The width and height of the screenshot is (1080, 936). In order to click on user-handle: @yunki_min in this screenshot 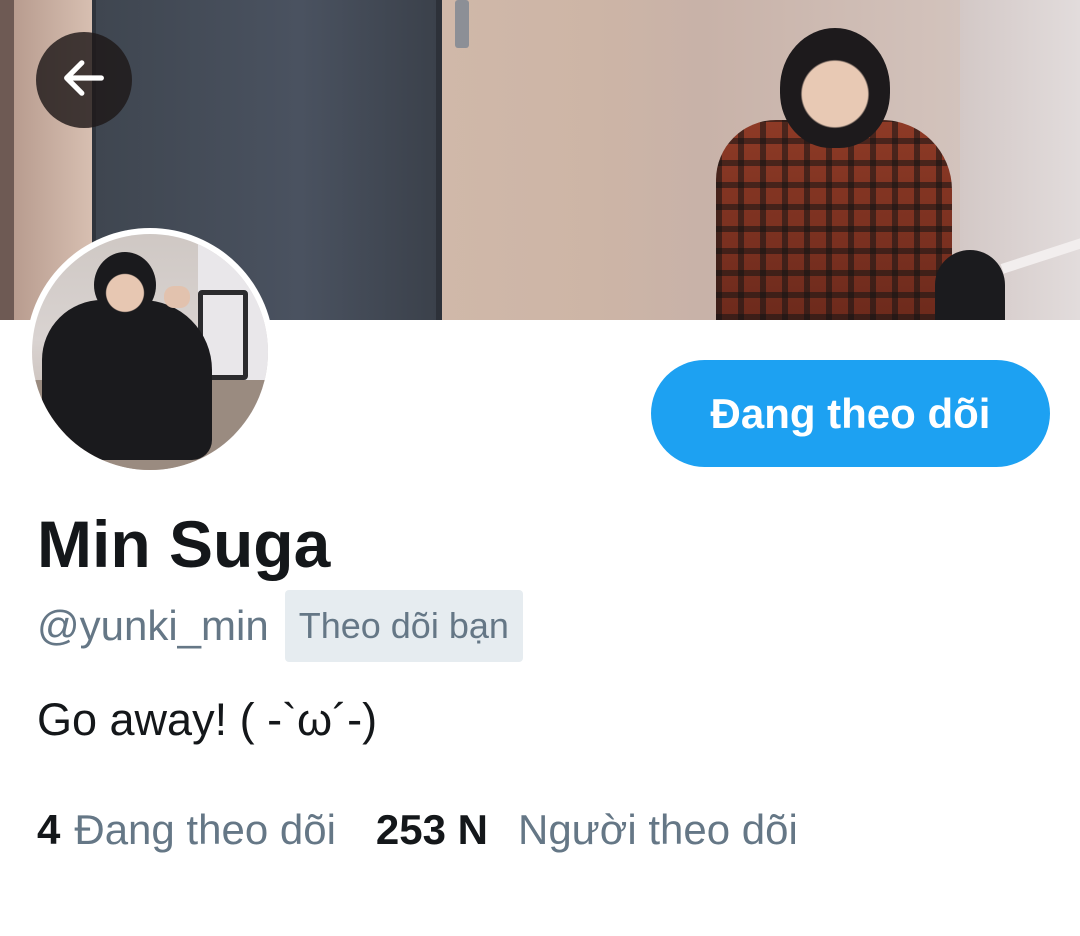, I will do `click(153, 625)`.